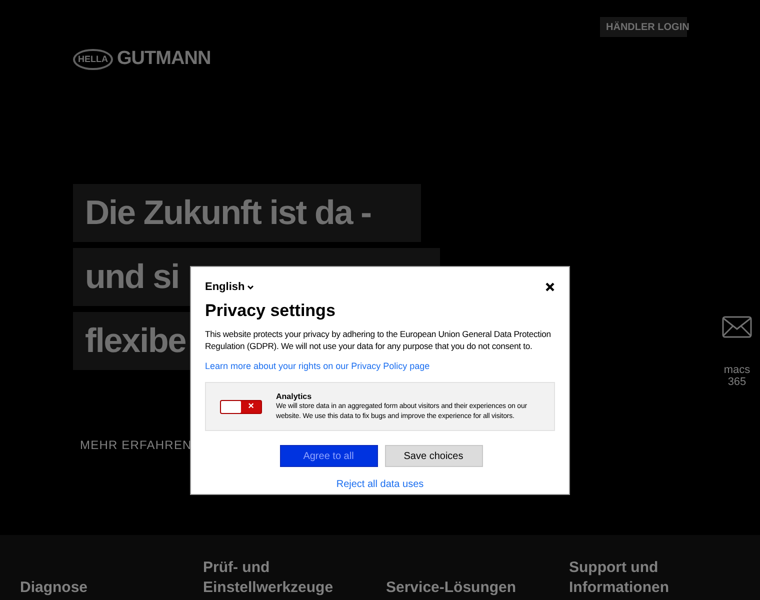 This screenshot has width=760, height=600. I want to click on footer-category: Support und Informationen, so click(654, 578).